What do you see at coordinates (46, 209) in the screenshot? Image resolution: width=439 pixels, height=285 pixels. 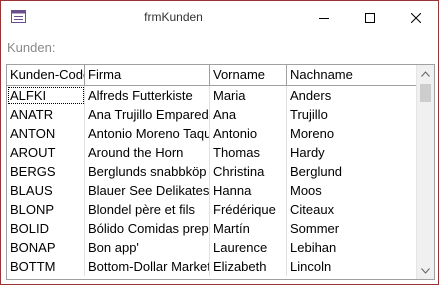 I see `cell-customer-code: BLONP` at bounding box center [46, 209].